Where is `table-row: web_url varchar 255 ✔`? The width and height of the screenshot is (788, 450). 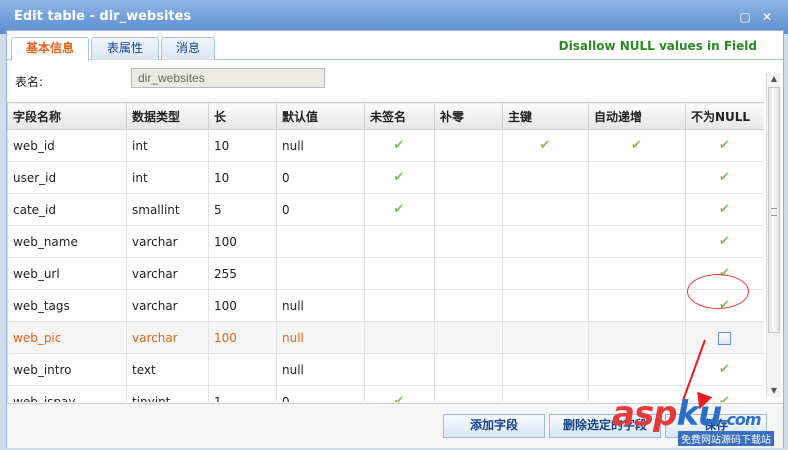 table-row: web_url varchar 255 ✔ is located at coordinates (385, 273).